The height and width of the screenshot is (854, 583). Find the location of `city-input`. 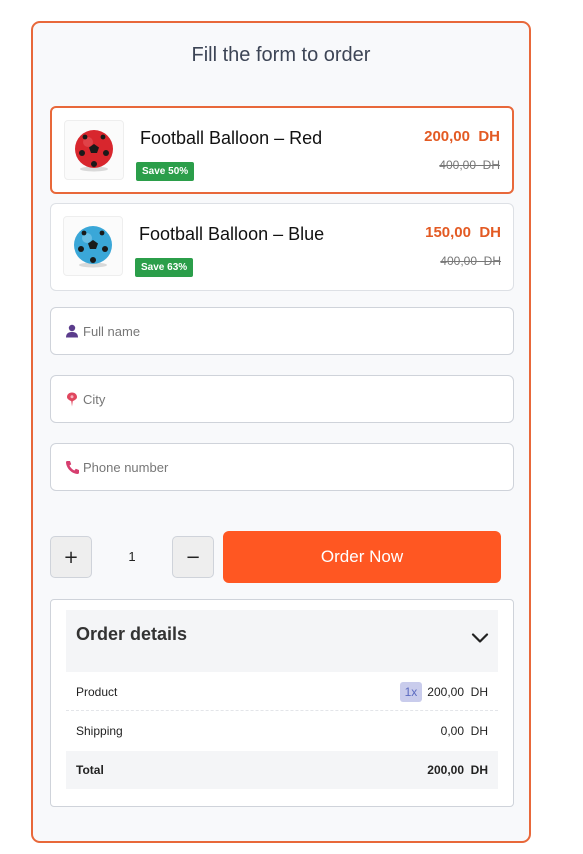

city-input is located at coordinates (298, 399).